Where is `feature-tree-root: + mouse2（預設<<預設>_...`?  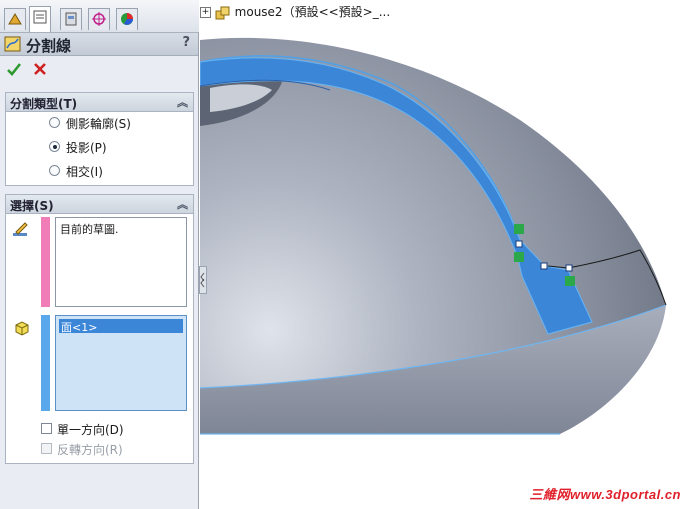 feature-tree-root: + mouse2（預設<<預設>_... is located at coordinates (295, 12).